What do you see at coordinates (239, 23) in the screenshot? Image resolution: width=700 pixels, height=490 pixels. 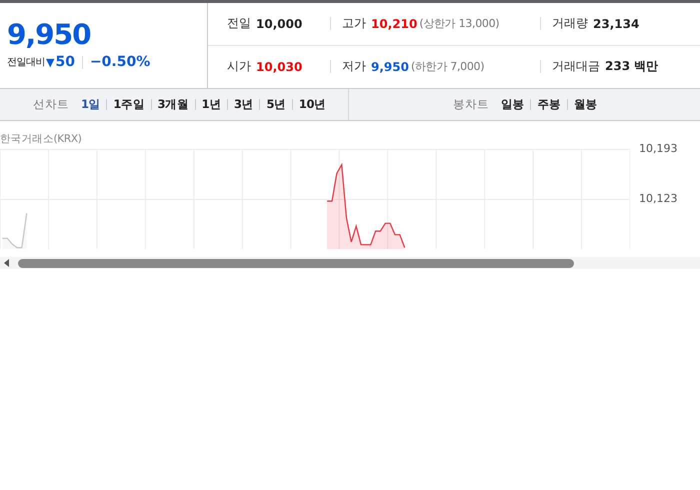 I see `stat-label: 전일` at bounding box center [239, 23].